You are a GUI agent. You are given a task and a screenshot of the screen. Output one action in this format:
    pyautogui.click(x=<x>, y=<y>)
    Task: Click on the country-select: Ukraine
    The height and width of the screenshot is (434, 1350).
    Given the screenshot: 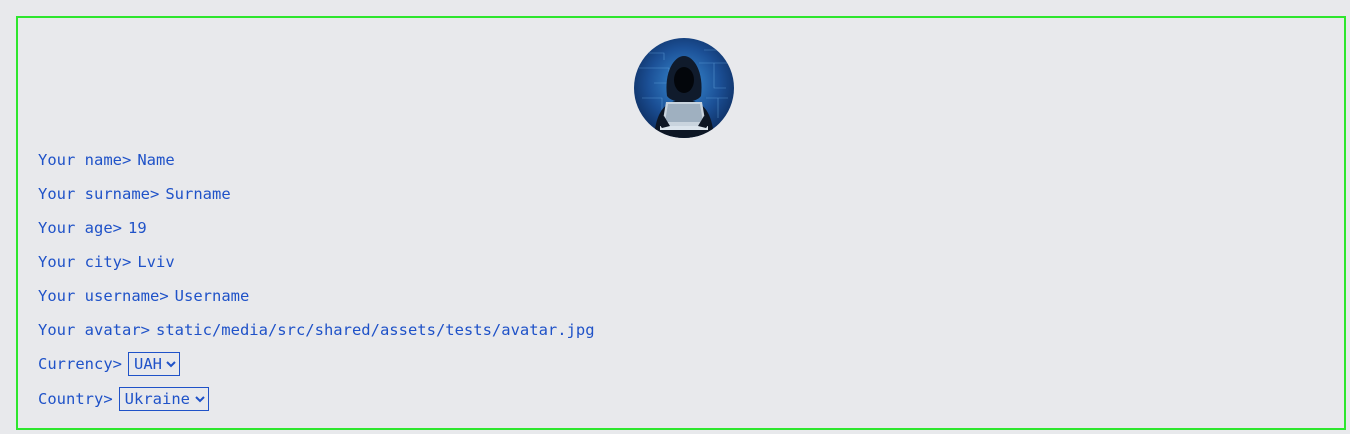 What is the action you would take?
    pyautogui.click(x=163, y=399)
    